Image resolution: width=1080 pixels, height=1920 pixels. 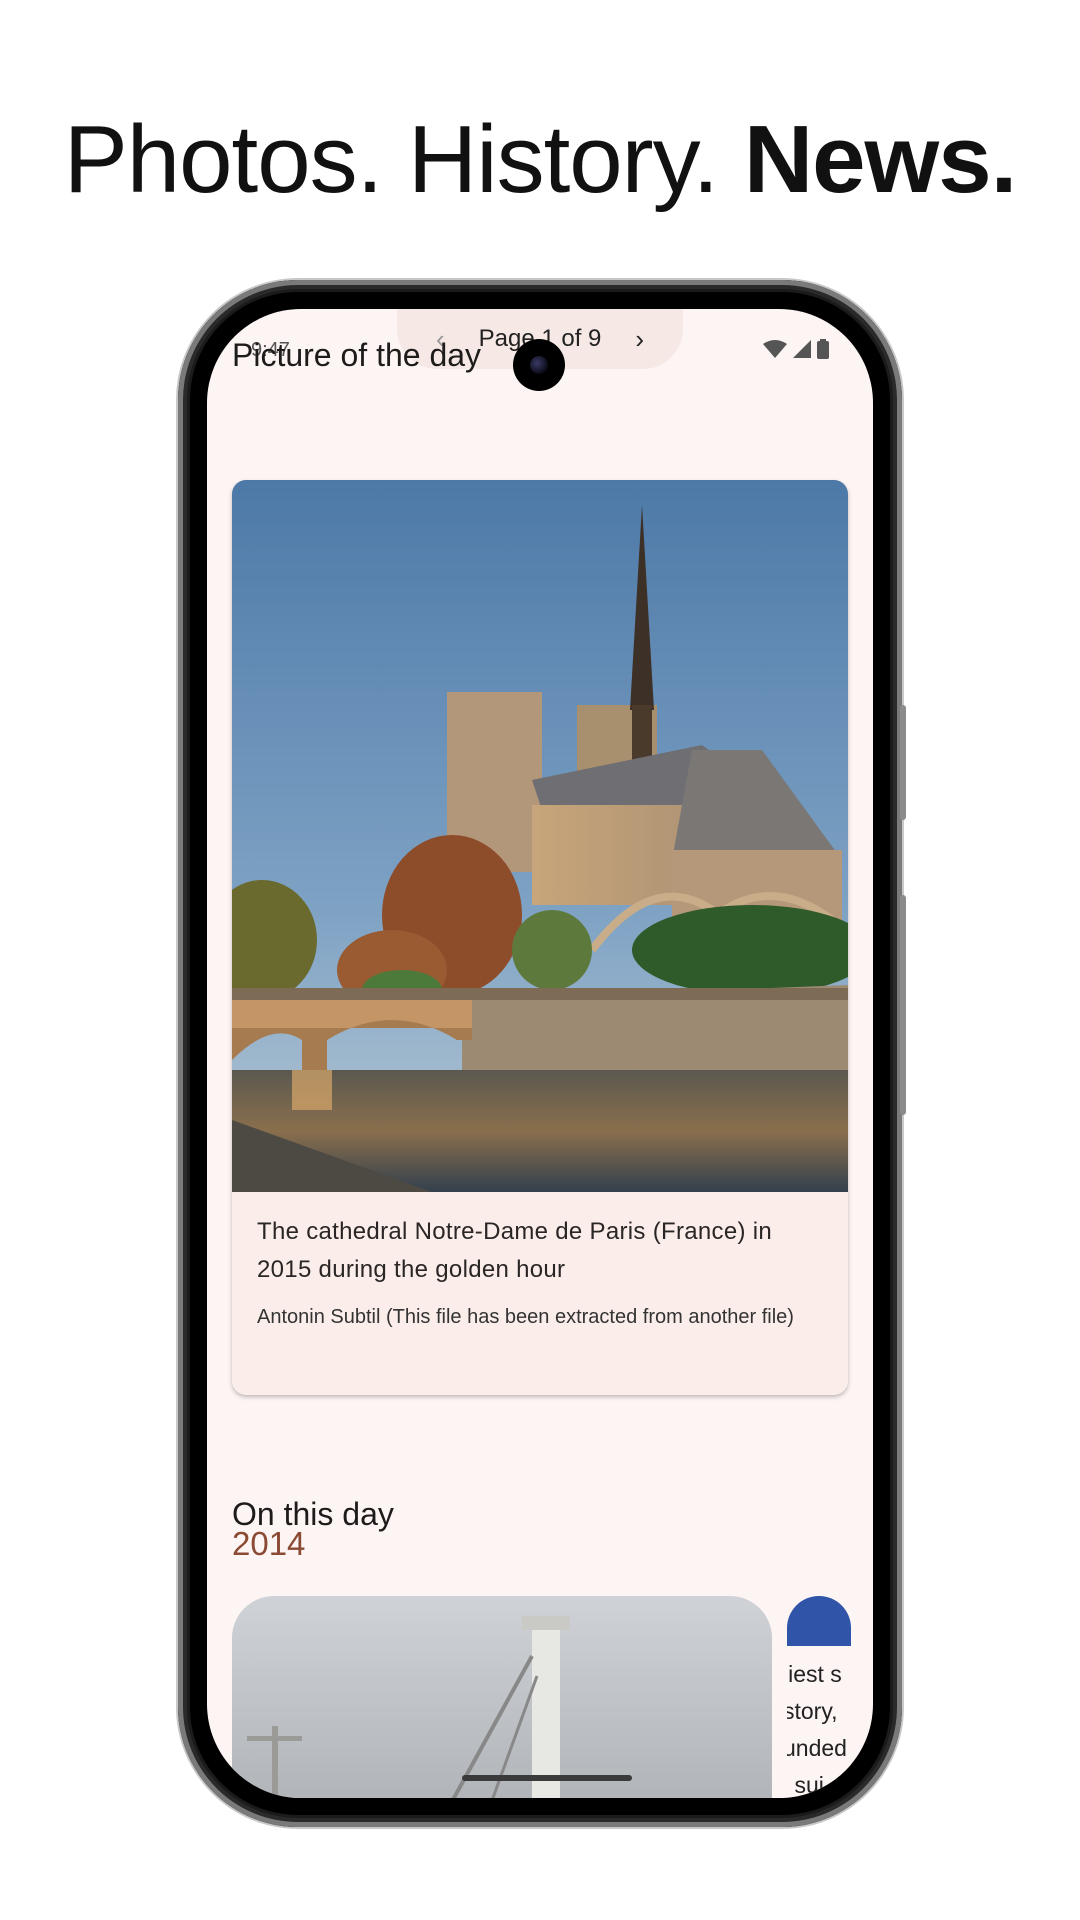 What do you see at coordinates (819, 1621) in the screenshot?
I see `on-this-day-next-photo` at bounding box center [819, 1621].